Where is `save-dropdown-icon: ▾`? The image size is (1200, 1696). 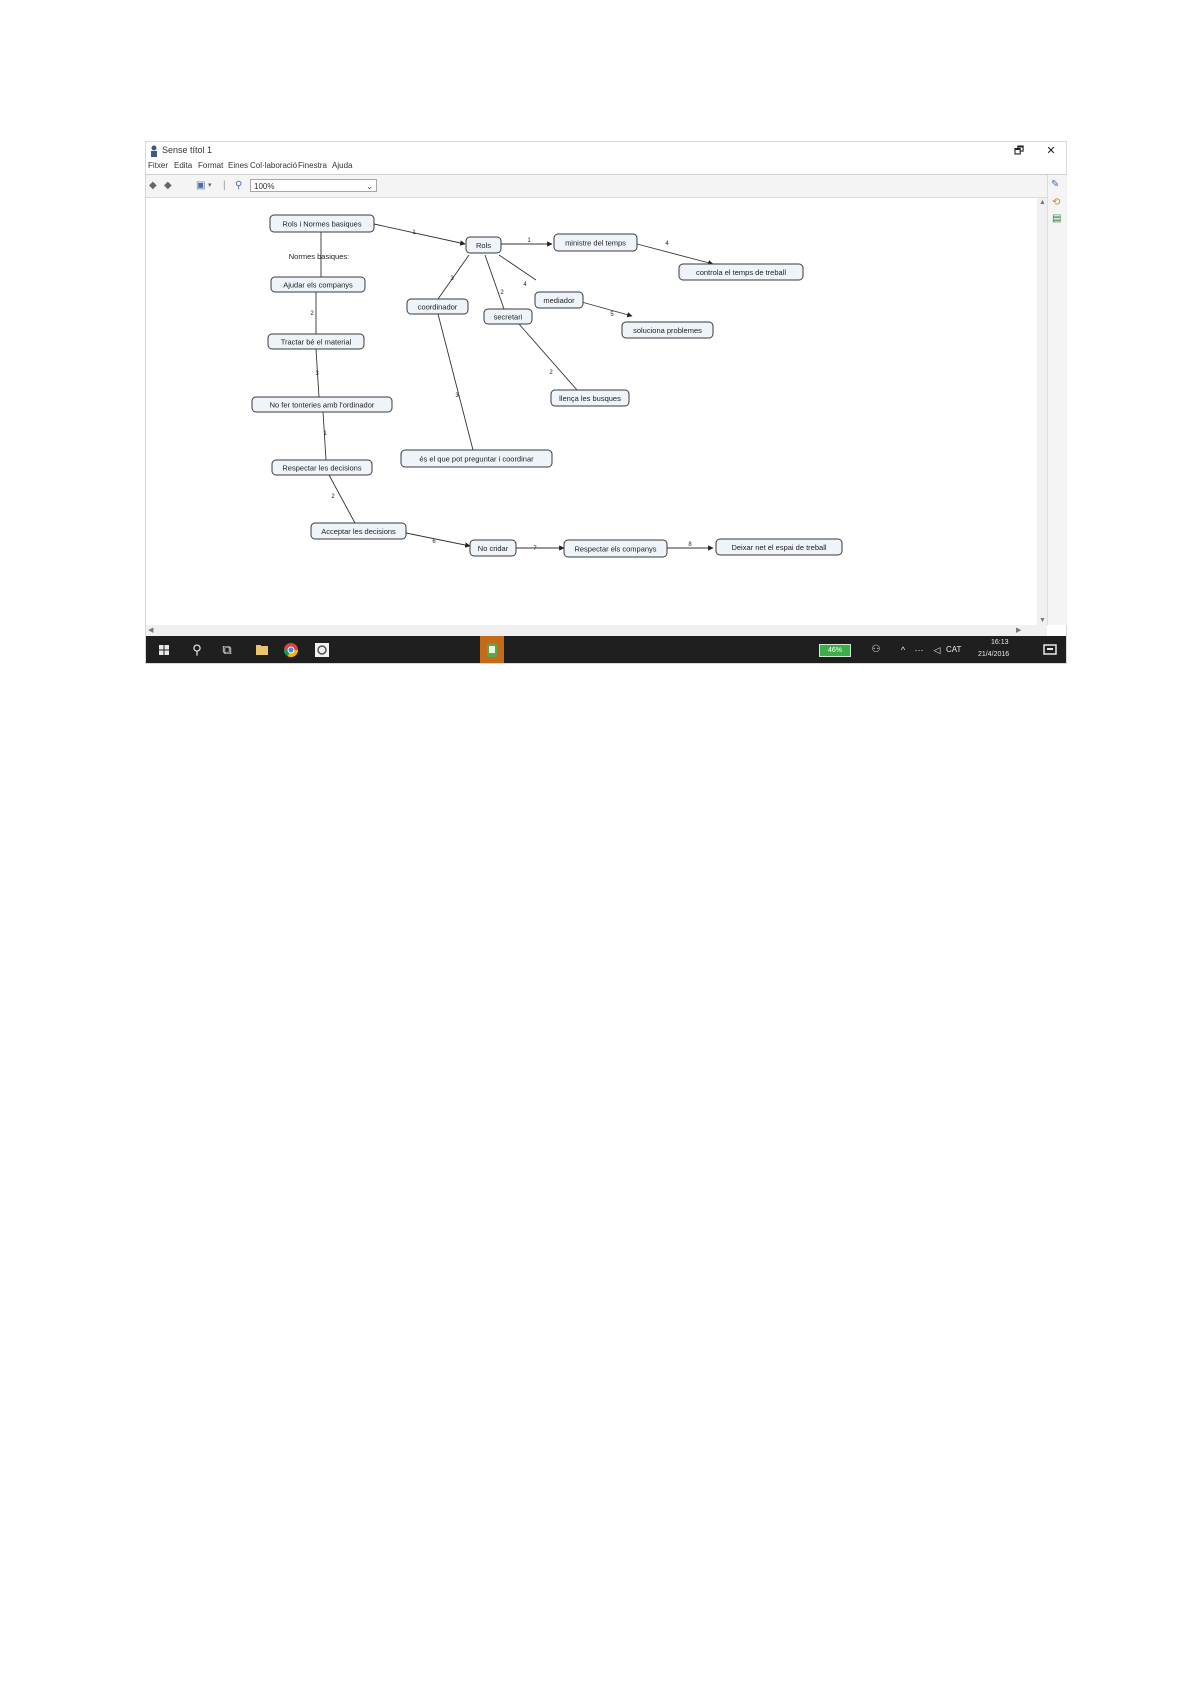 save-dropdown-icon: ▾ is located at coordinates (210, 186).